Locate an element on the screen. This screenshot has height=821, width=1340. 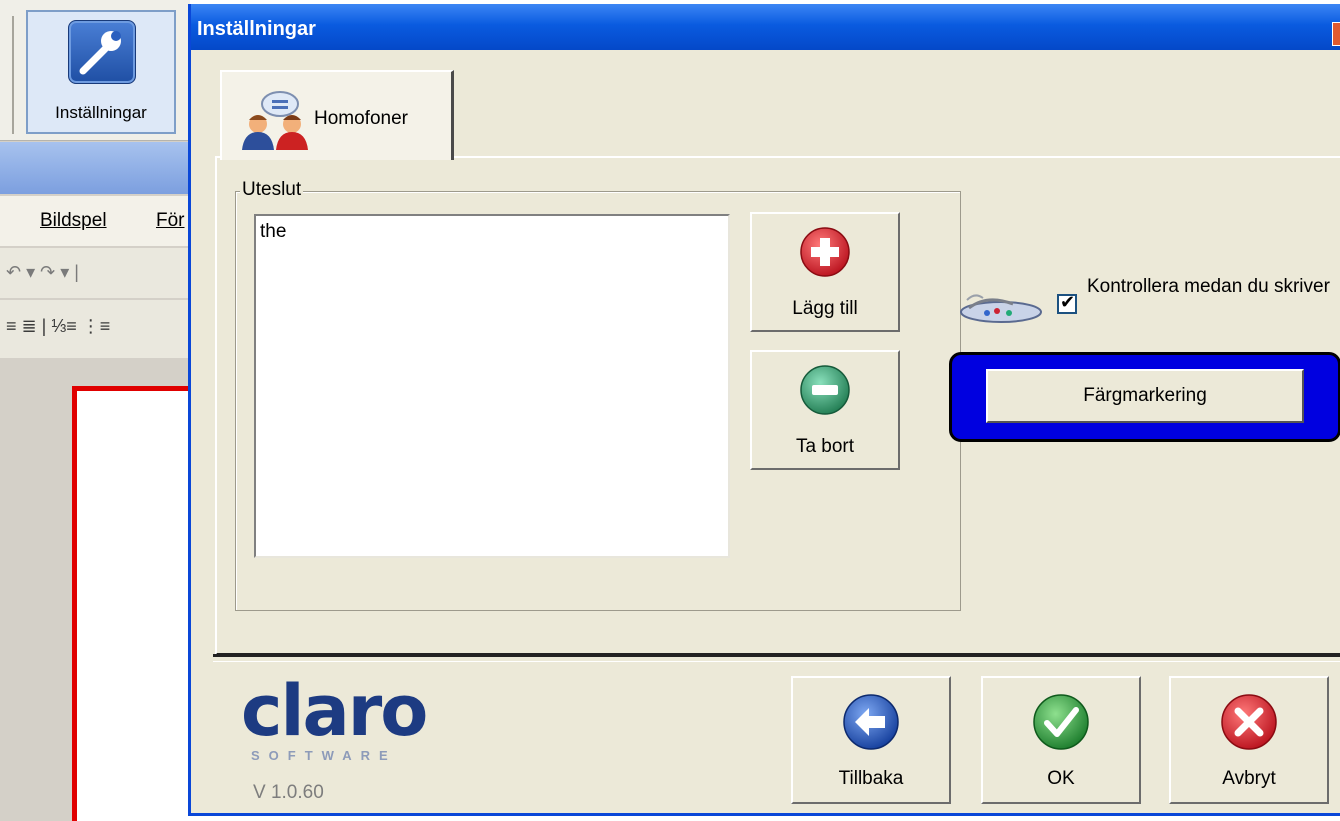
color-marking-button: Färgmarkering is located at coordinates (1145, 396).